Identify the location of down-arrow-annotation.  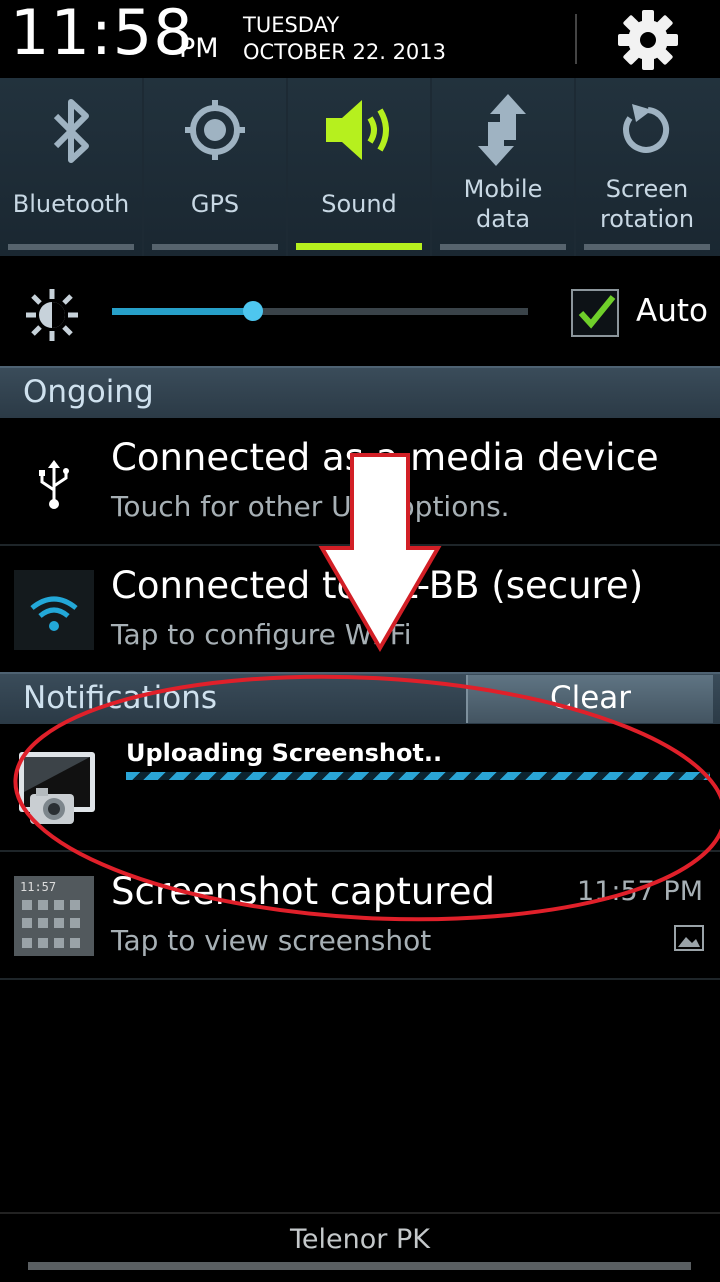
(380, 552).